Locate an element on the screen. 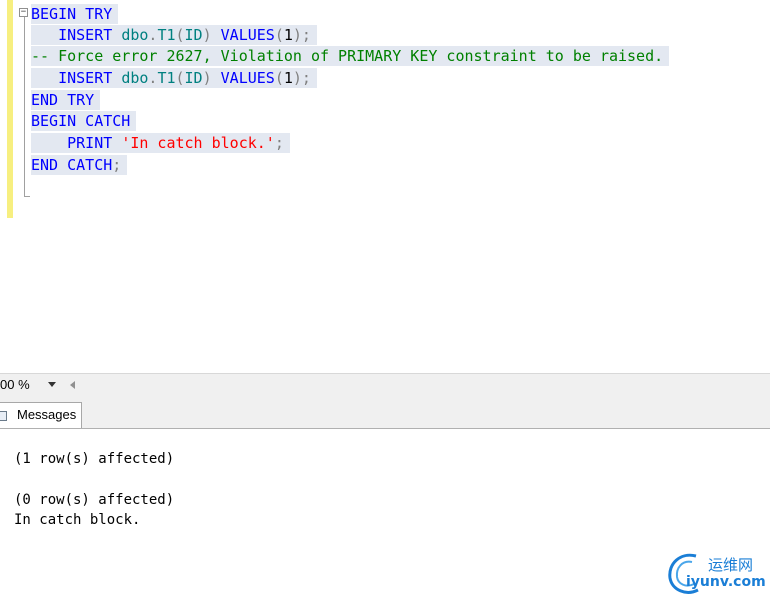 The image size is (770, 600). fold-guide-line is located at coordinates (24, 105).